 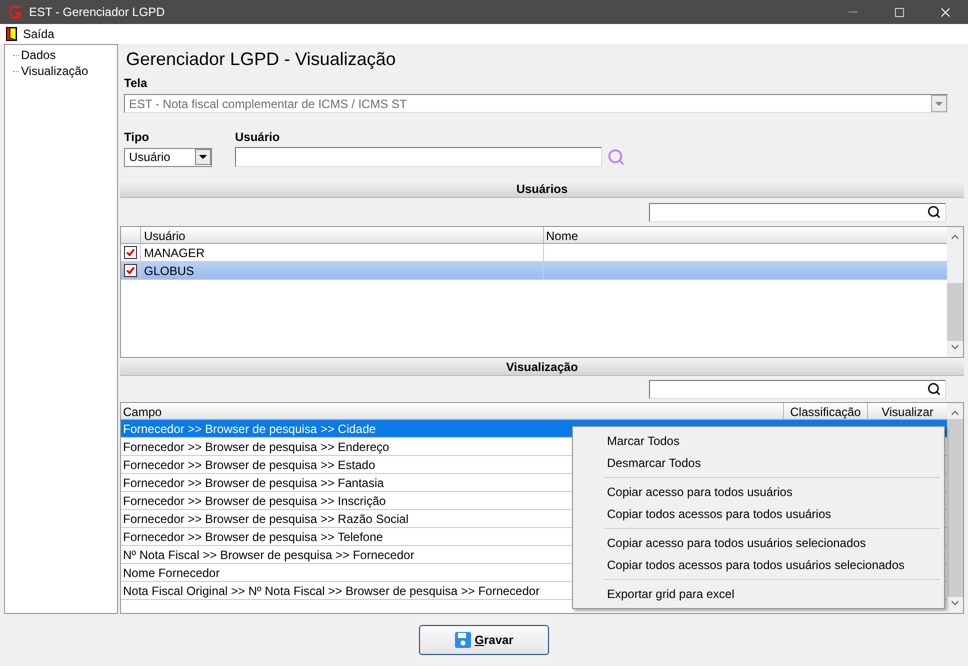 What do you see at coordinates (342, 235) in the screenshot?
I see `column-header: Usuário` at bounding box center [342, 235].